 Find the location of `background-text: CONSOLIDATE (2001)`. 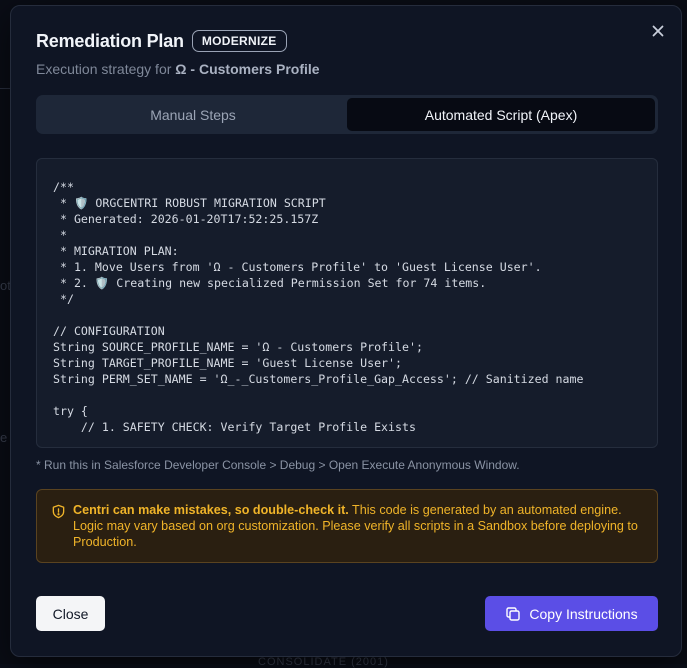

background-text: CONSOLIDATE (2001) is located at coordinates (323, 662).